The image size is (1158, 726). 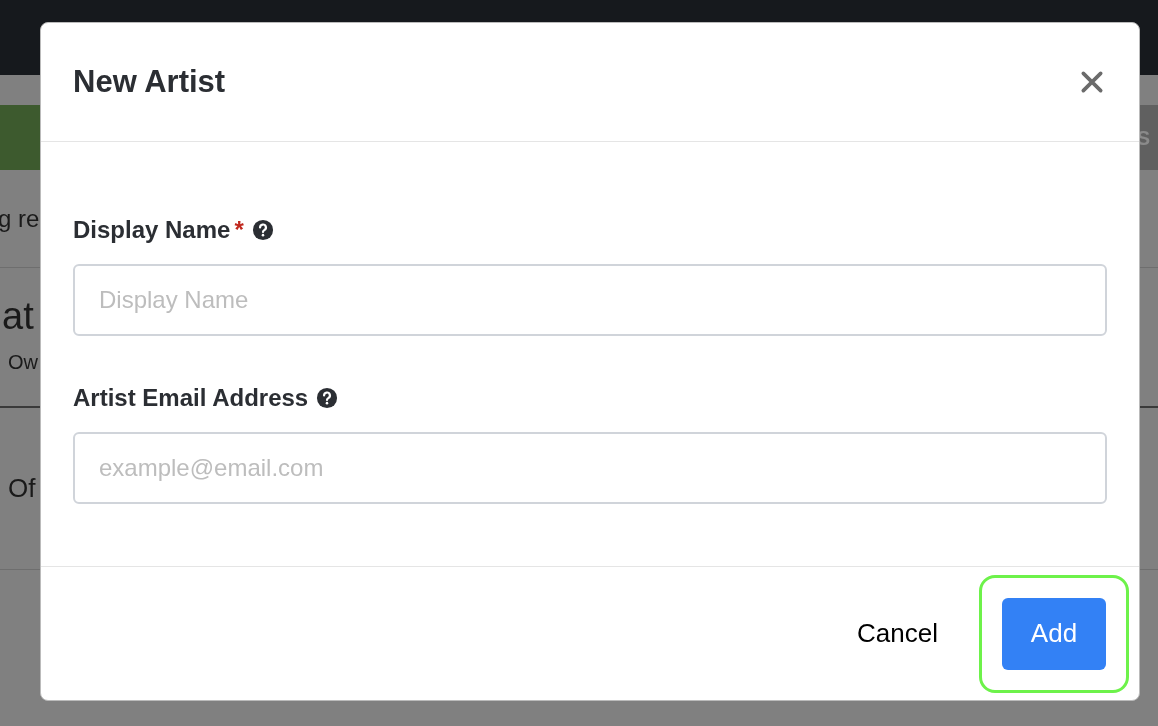 I want to click on field-label: Artist Email Address, so click(x=191, y=398).